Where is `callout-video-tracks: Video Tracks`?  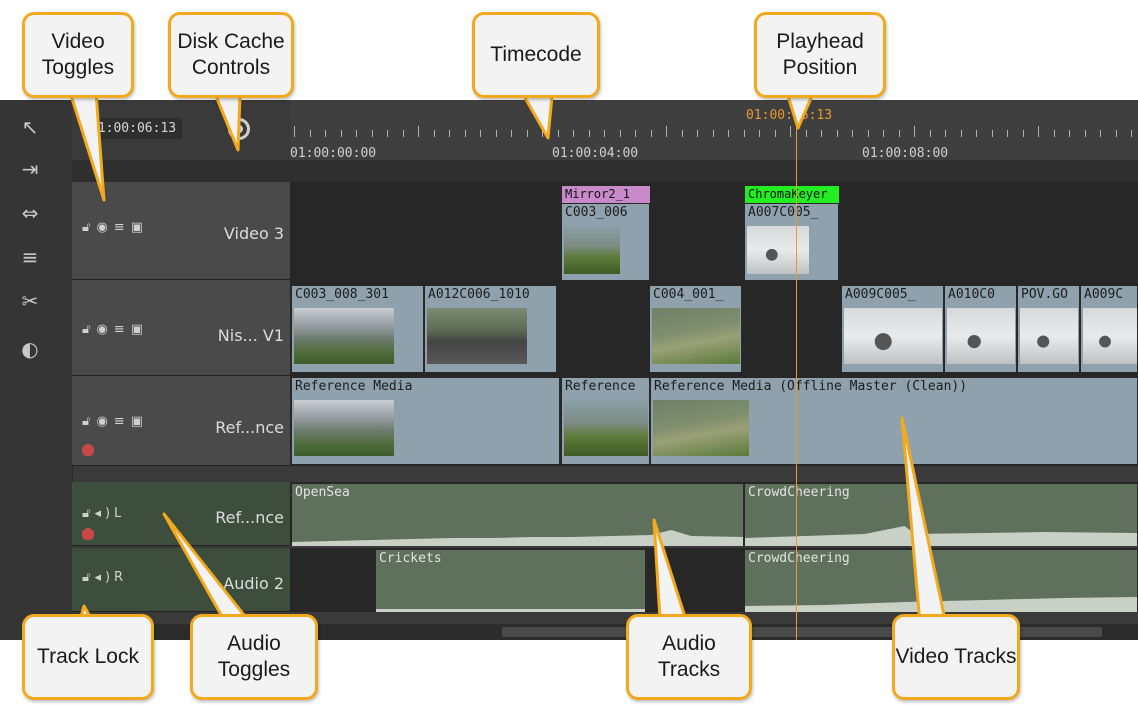 callout-video-tracks: Video Tracks is located at coordinates (956, 657).